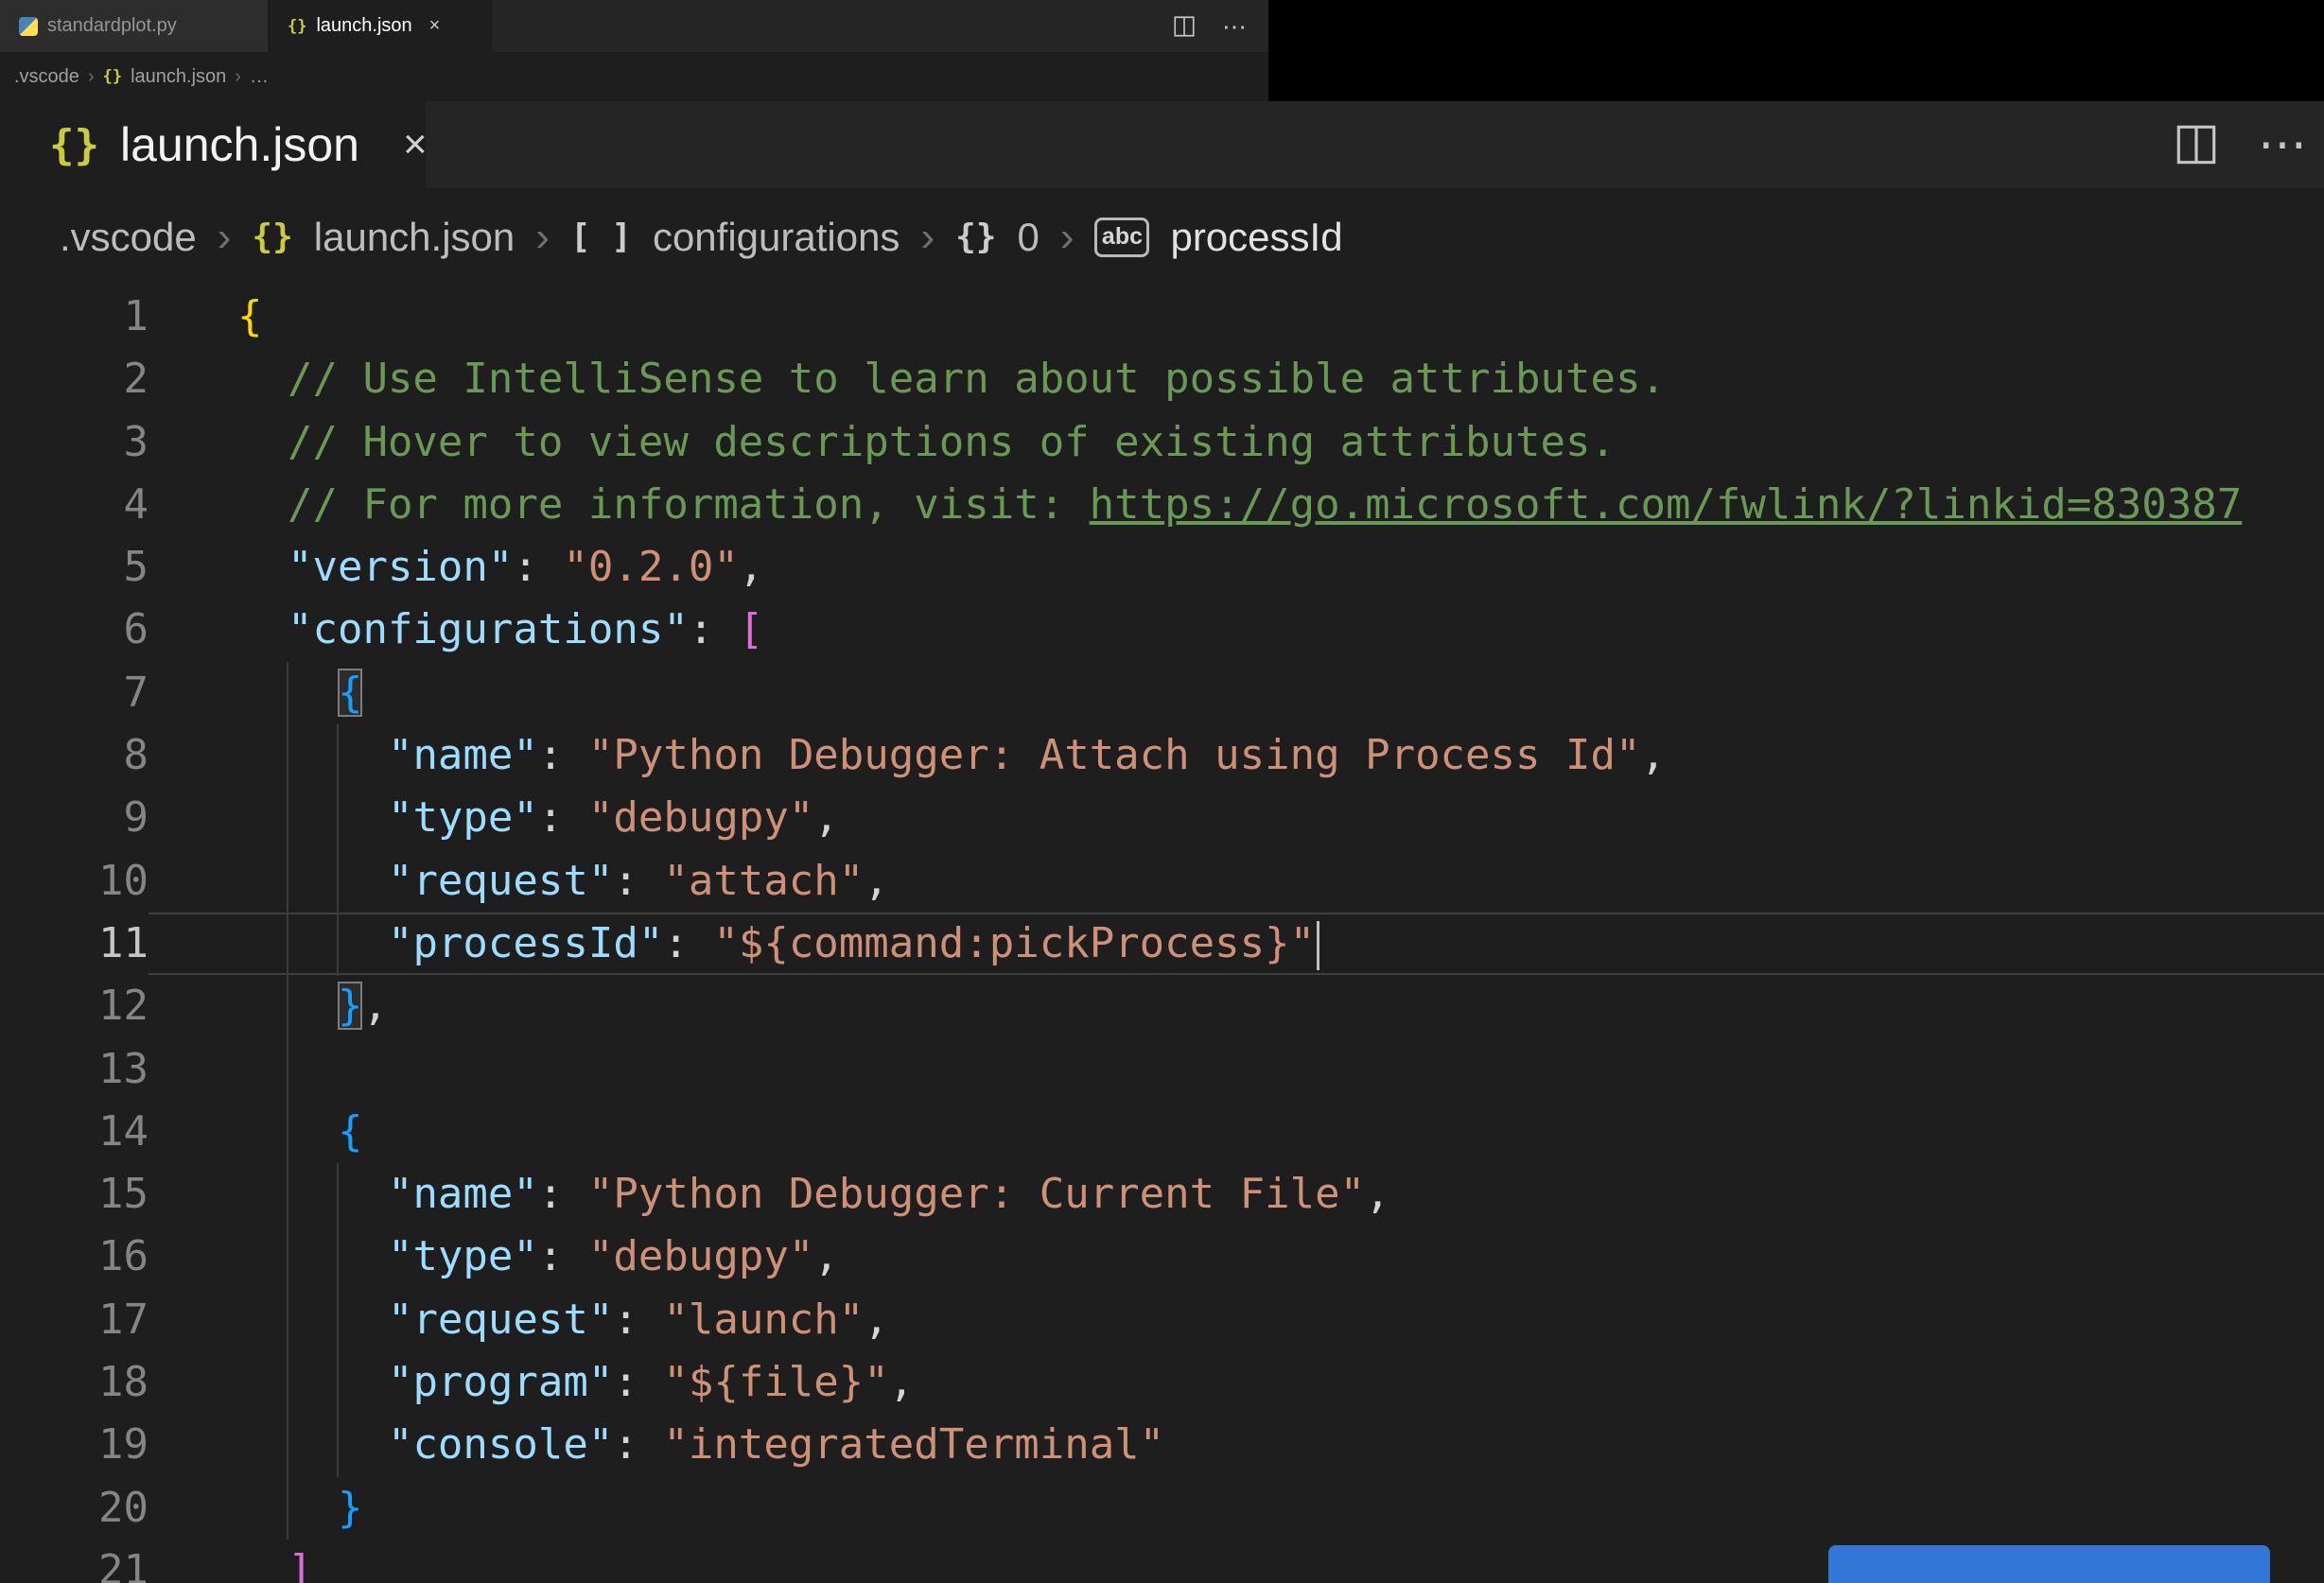  Describe the element at coordinates (1162, 818) in the screenshot. I see `code-line-9: 9 "type": "debugpy",` at that location.